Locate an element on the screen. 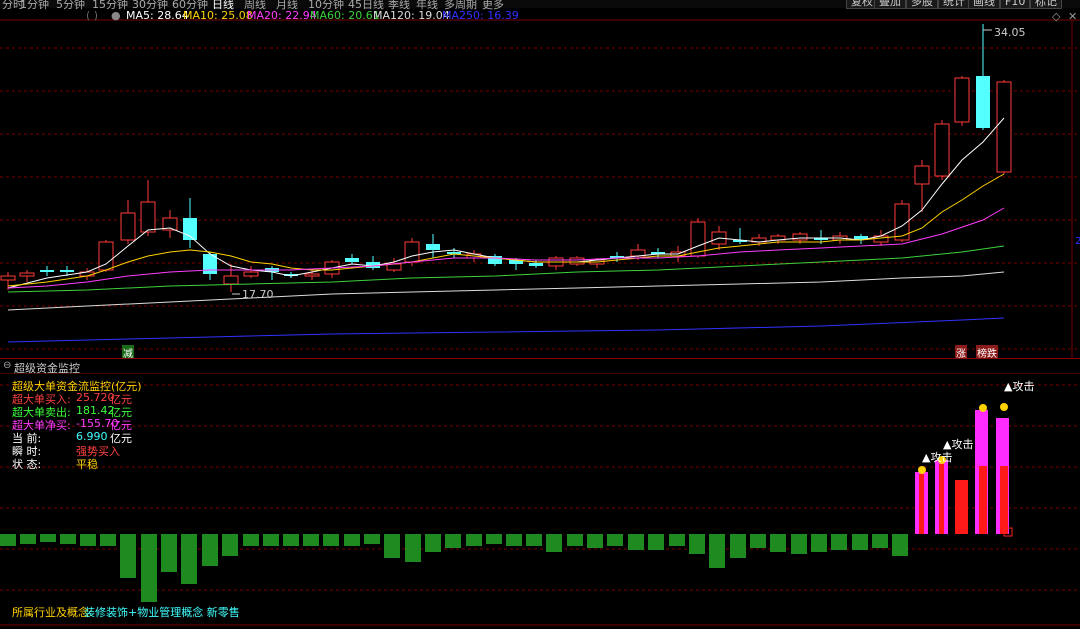 Image resolution: width=1080 pixels, height=629 pixels. diamond-icon: ◇ is located at coordinates (1056, 16).